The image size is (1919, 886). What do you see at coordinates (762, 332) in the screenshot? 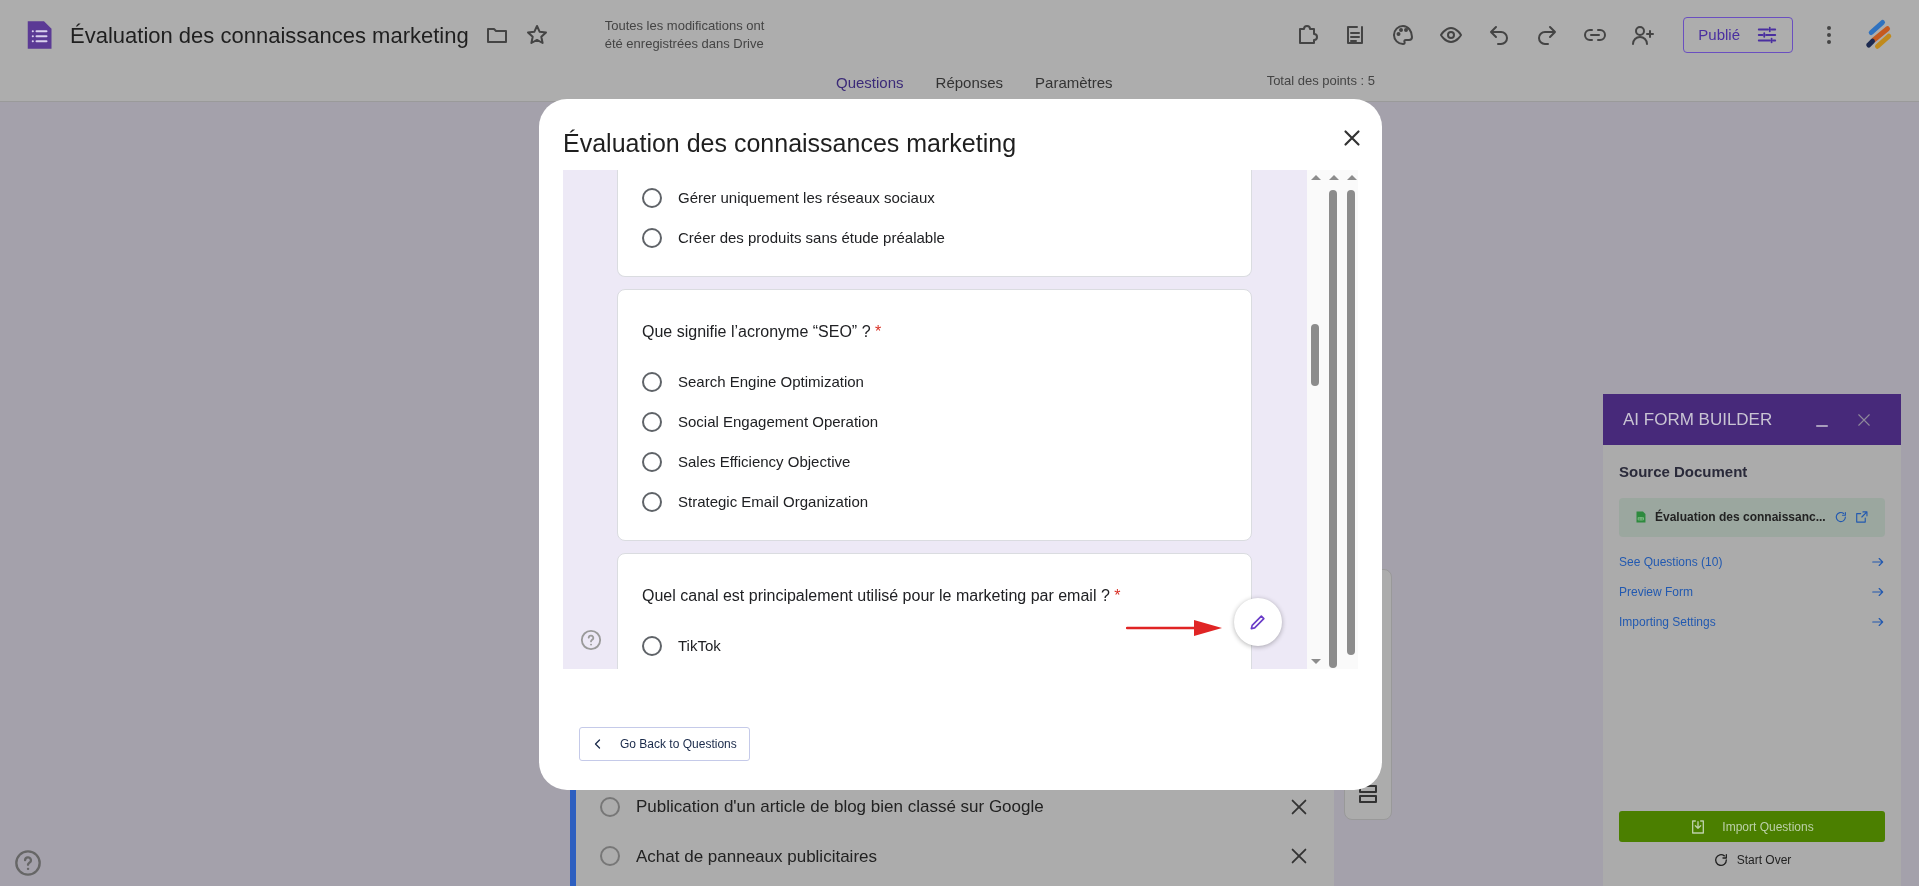
I see `question-text: Que signifie l’acronyme “SEO” ? *` at bounding box center [762, 332].